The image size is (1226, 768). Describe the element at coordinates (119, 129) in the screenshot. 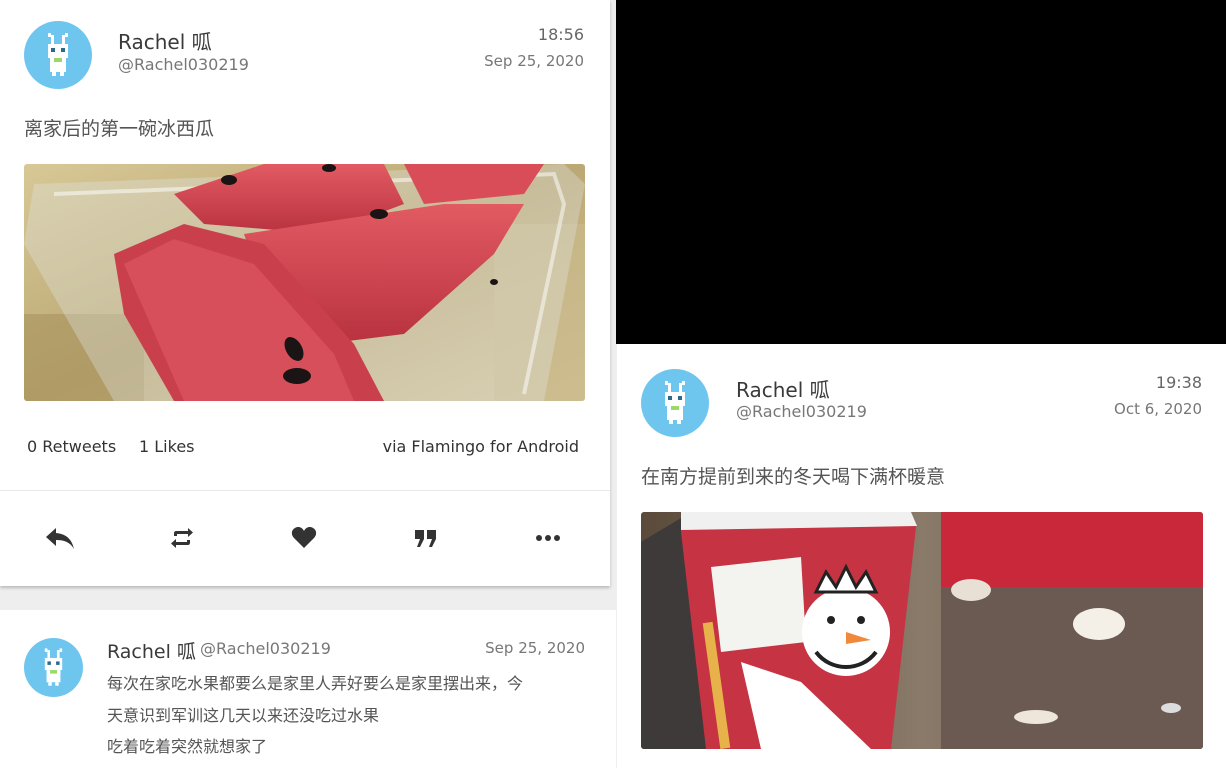

I see `tweet-text: 离家后的第一碗冰西瓜` at that location.